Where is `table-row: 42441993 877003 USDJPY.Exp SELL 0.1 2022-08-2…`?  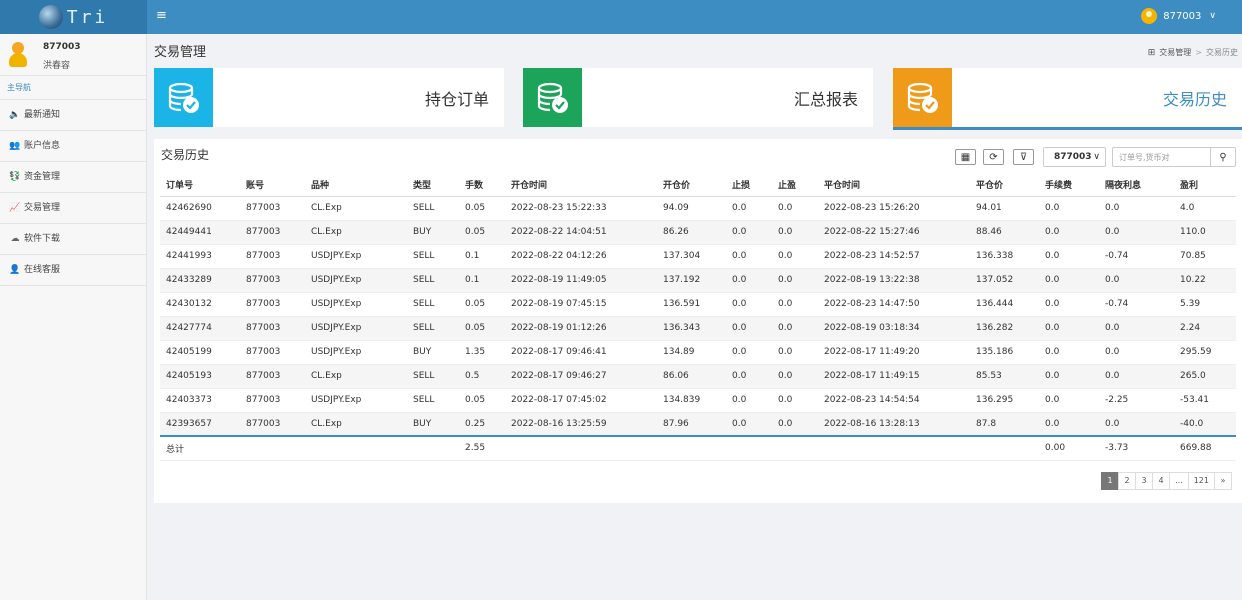
table-row: 42441993 877003 USDJPY.Exp SELL 0.1 2022-08-2… is located at coordinates (698, 256).